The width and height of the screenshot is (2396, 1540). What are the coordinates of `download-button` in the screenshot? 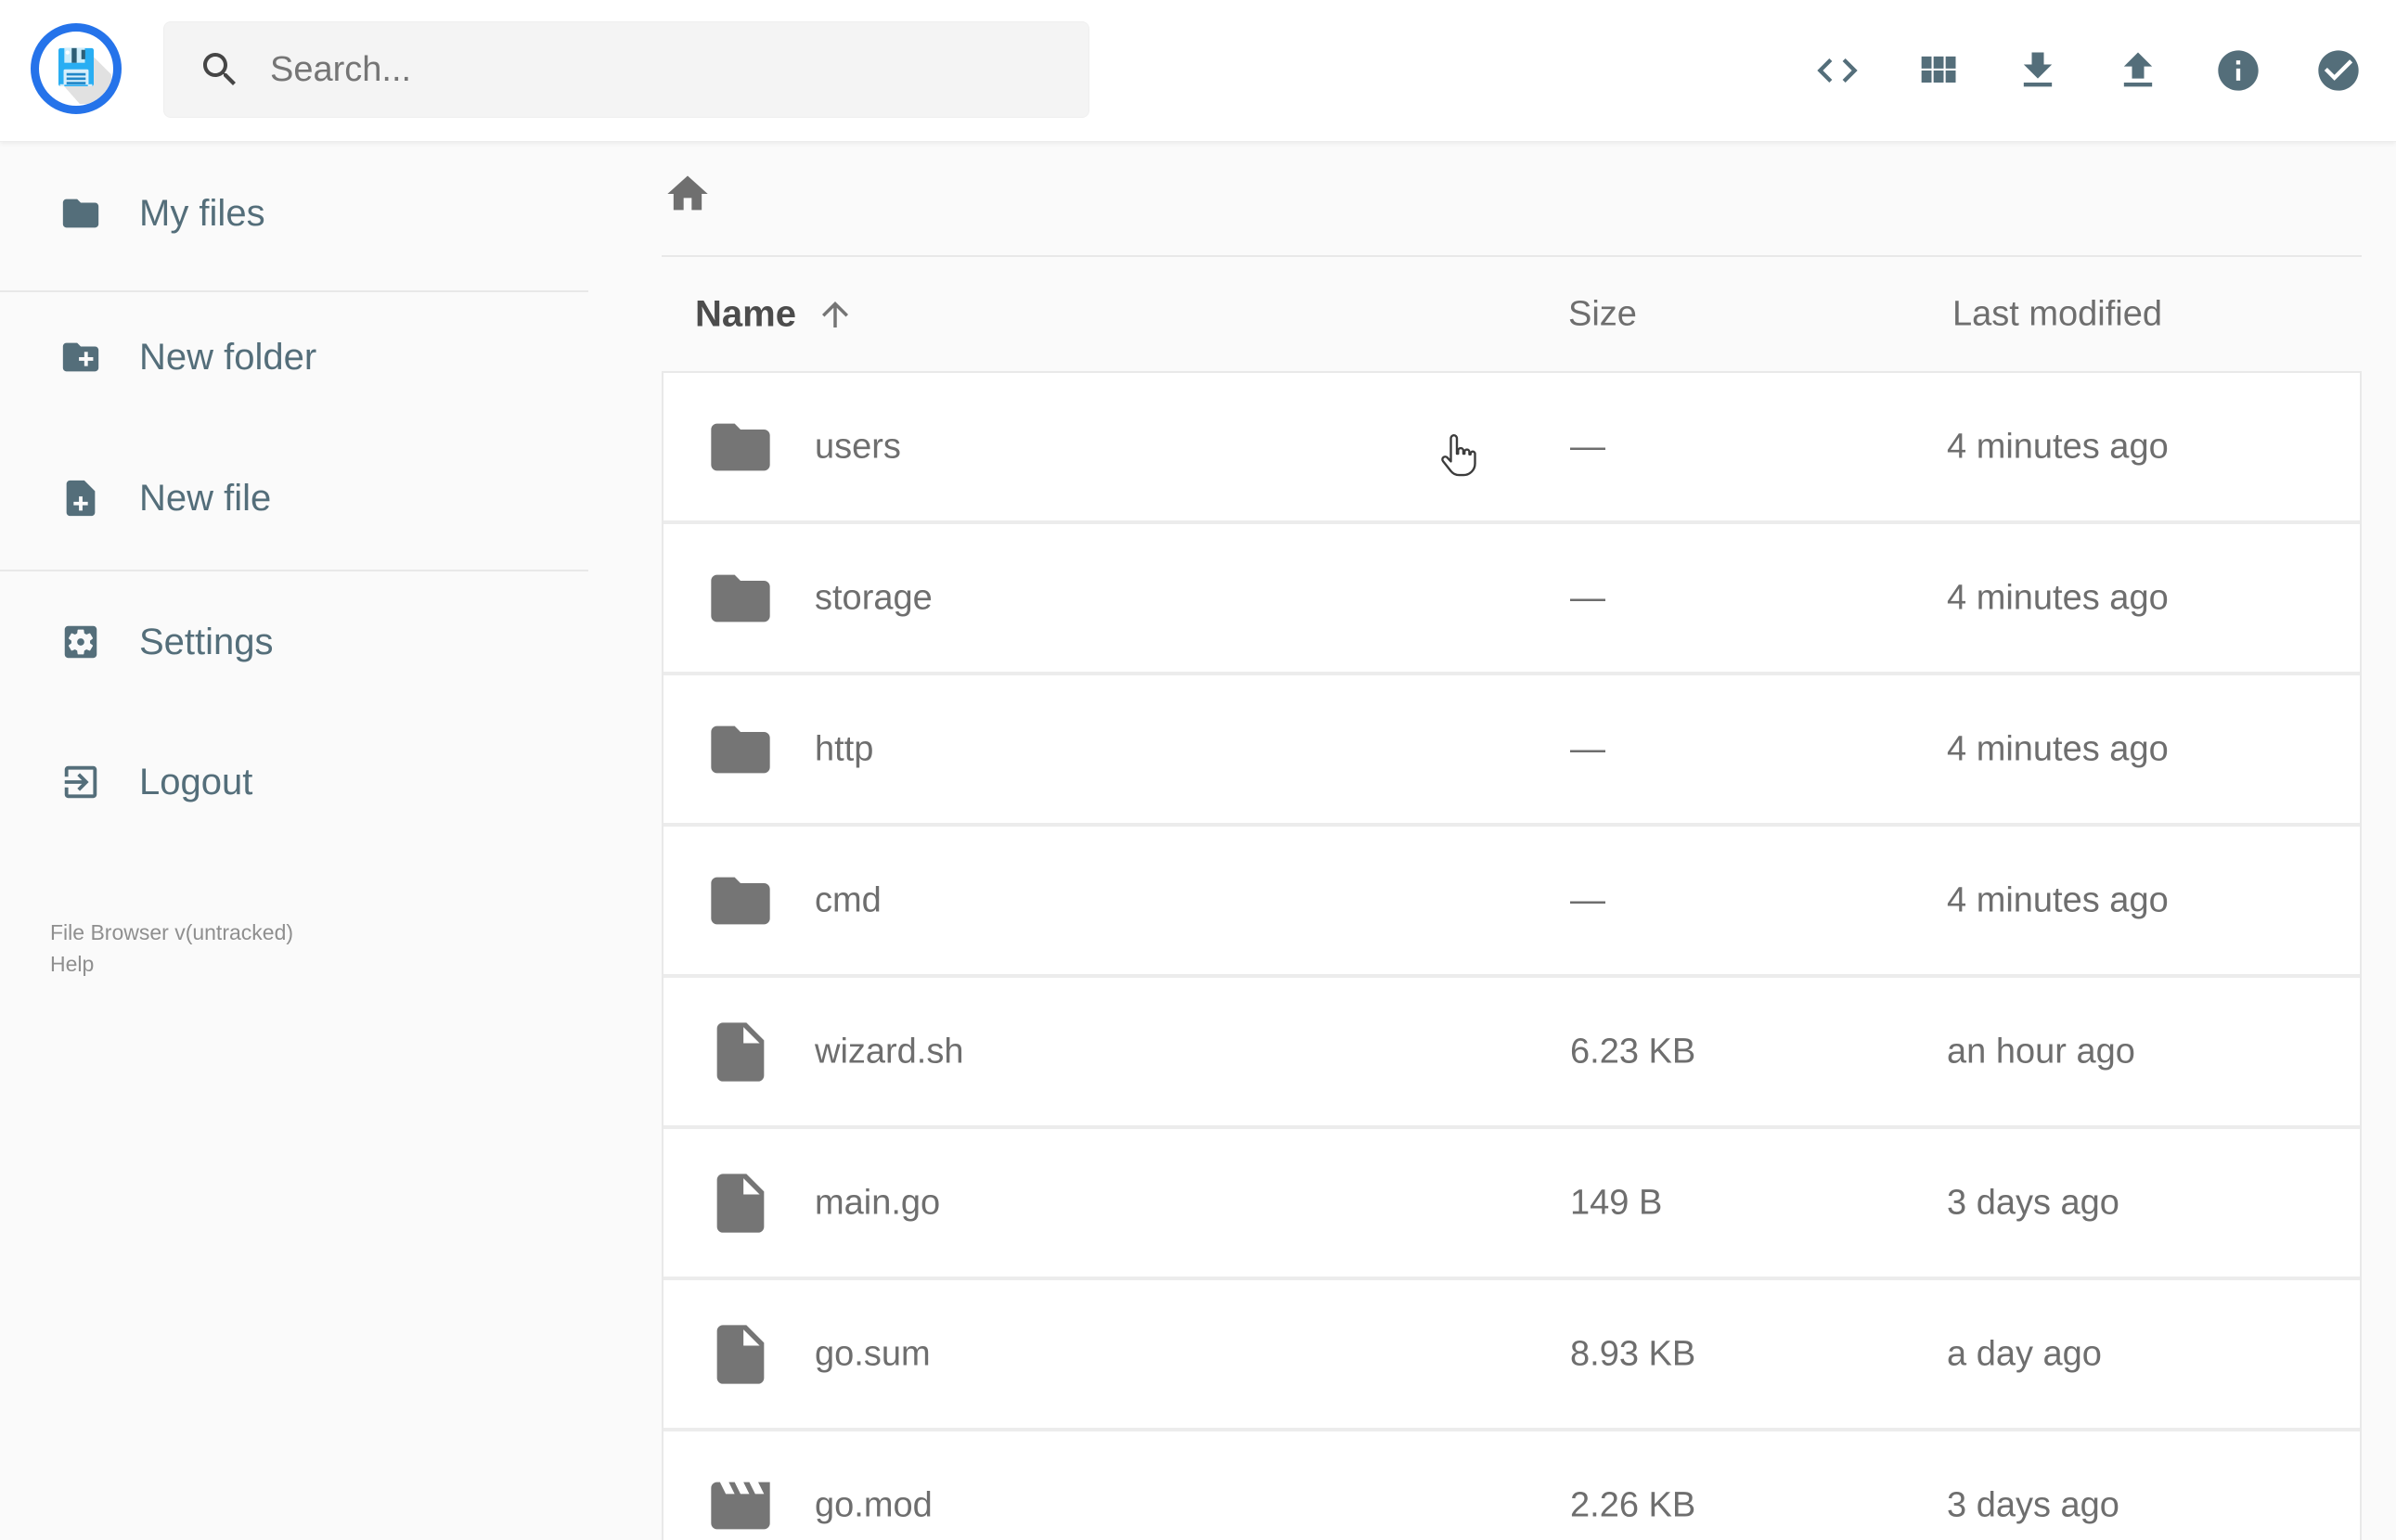 It's located at (2038, 70).